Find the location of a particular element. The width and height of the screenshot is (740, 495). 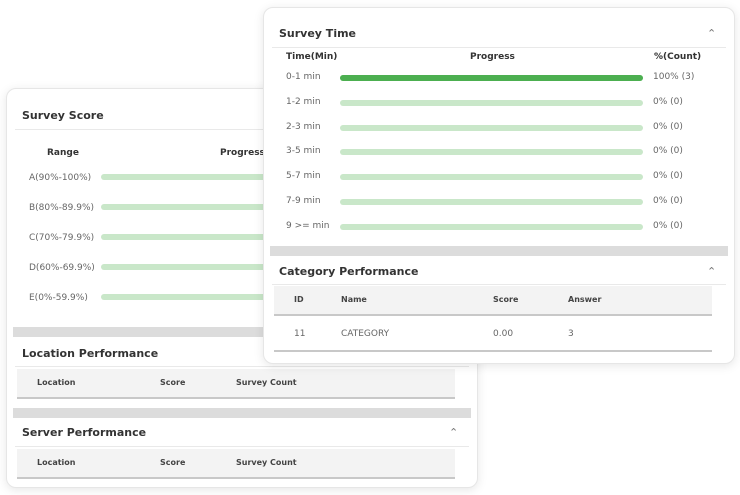

time-range-label: 1-2 min is located at coordinates (303, 101).